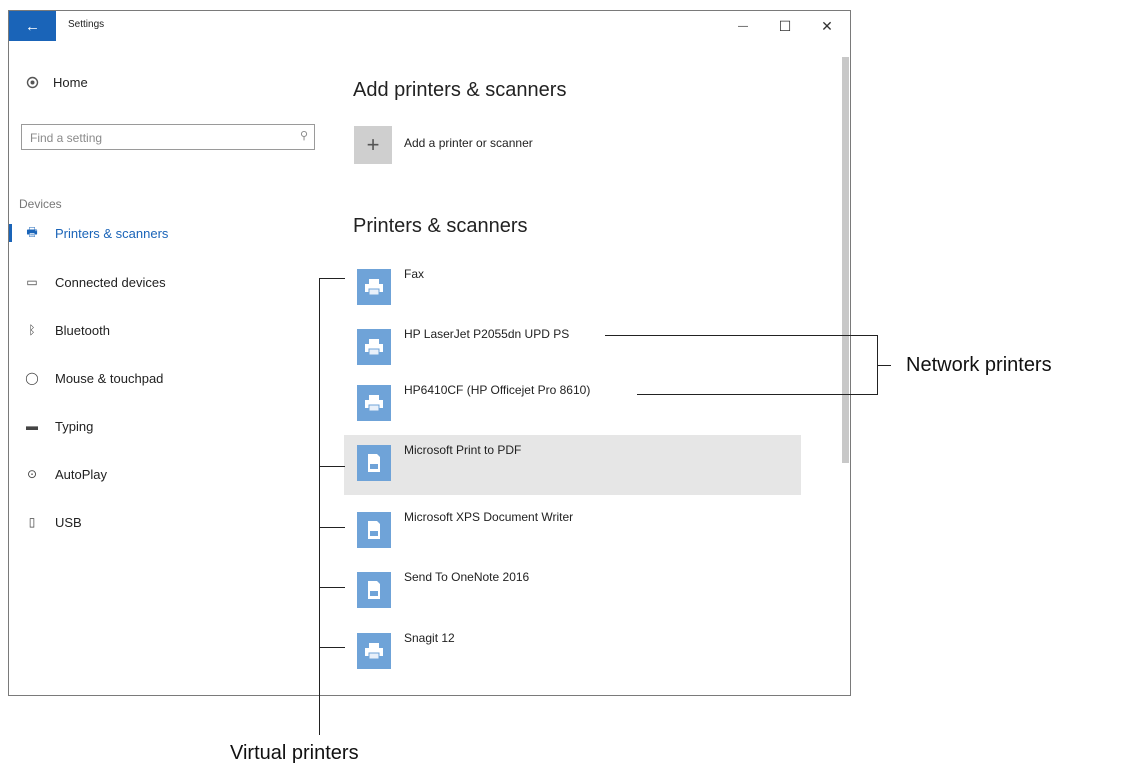 The height and width of the screenshot is (779, 1125). I want to click on back-arrow-icon: ←, so click(32, 26).